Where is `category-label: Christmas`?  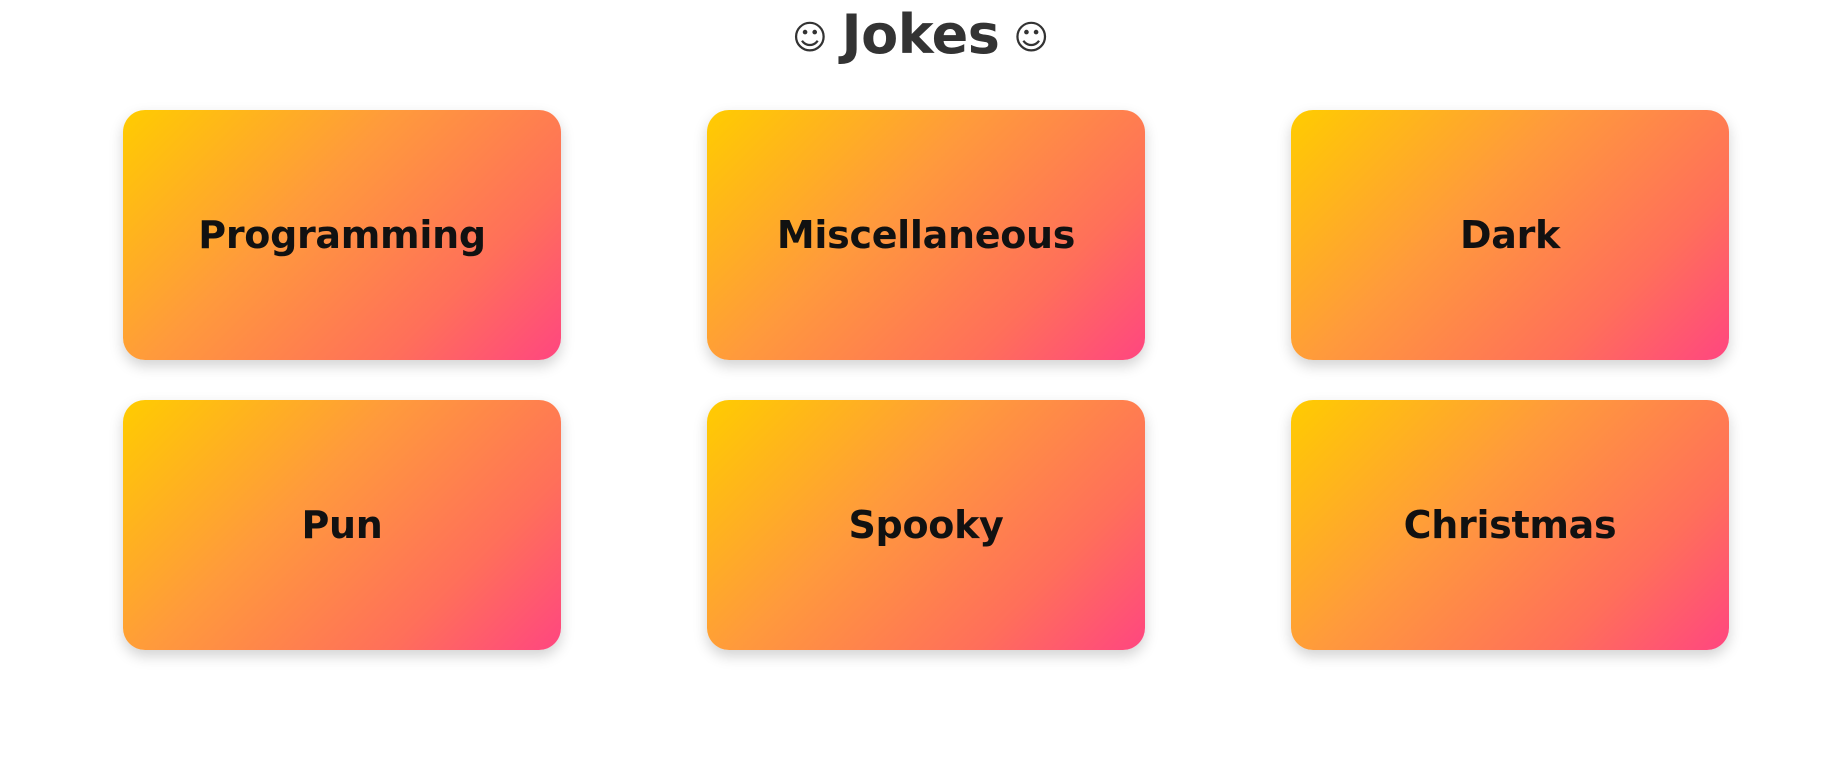
category-label: Christmas is located at coordinates (1510, 525).